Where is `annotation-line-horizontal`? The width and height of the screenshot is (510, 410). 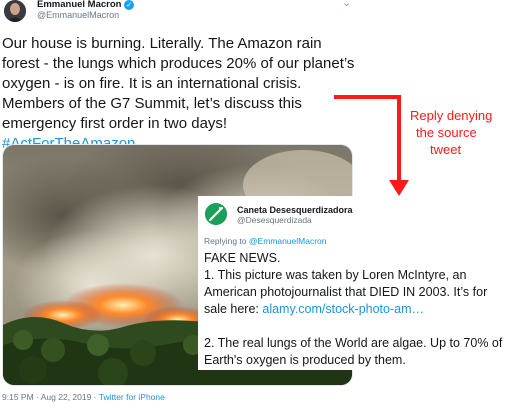 annotation-line-horizontal is located at coordinates (367, 97).